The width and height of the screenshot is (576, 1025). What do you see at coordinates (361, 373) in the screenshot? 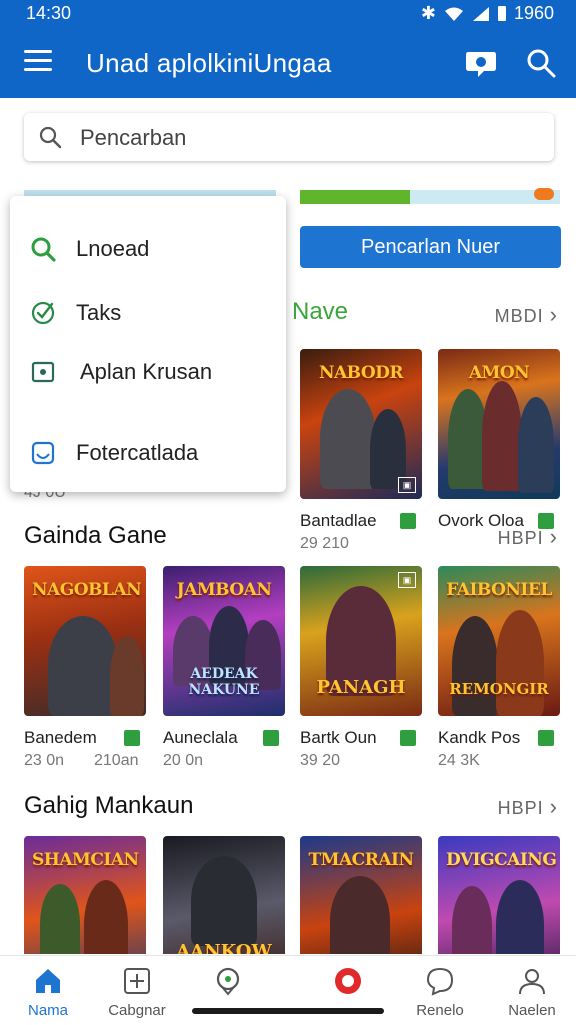
I see `game-logo: NABODR` at bounding box center [361, 373].